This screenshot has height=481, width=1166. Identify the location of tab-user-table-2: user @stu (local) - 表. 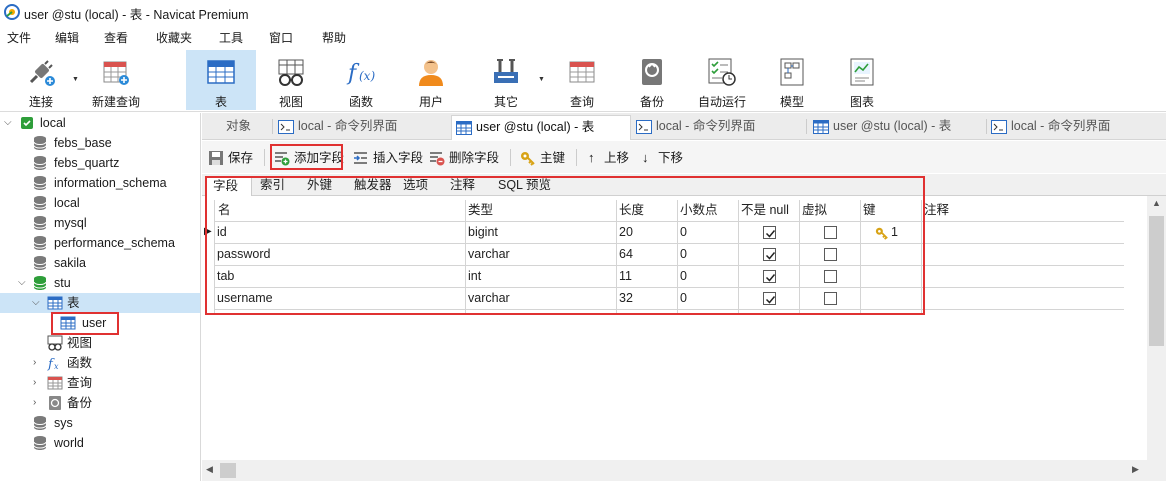
(898, 127).